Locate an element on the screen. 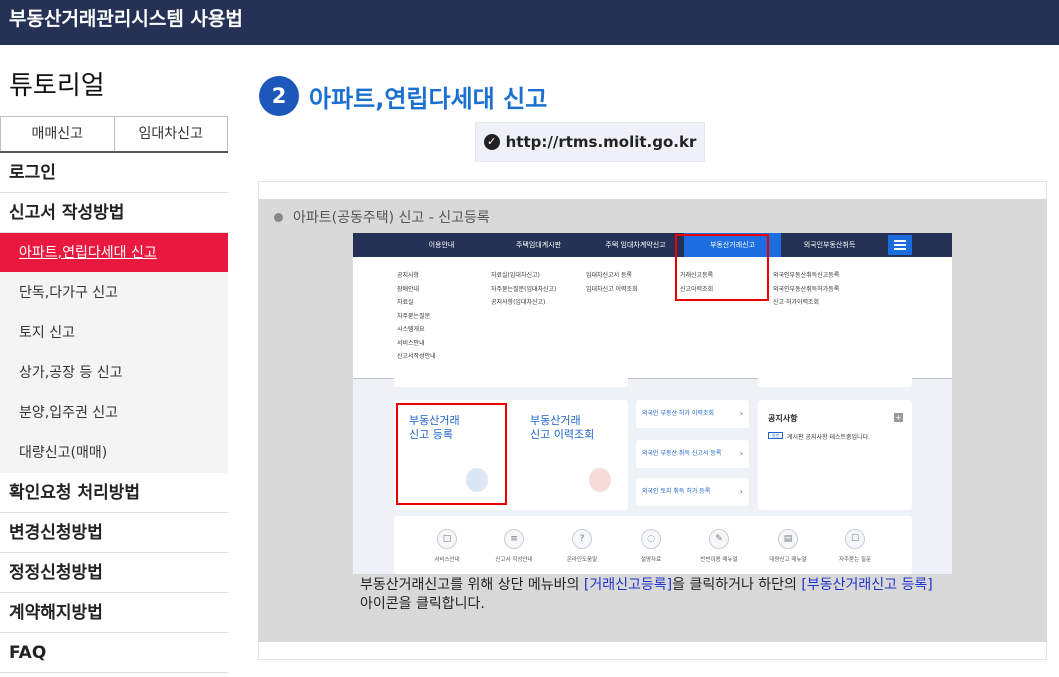 The width and height of the screenshot is (1059, 677). shot-link: 자료실(임대차신고) is located at coordinates (515, 275).